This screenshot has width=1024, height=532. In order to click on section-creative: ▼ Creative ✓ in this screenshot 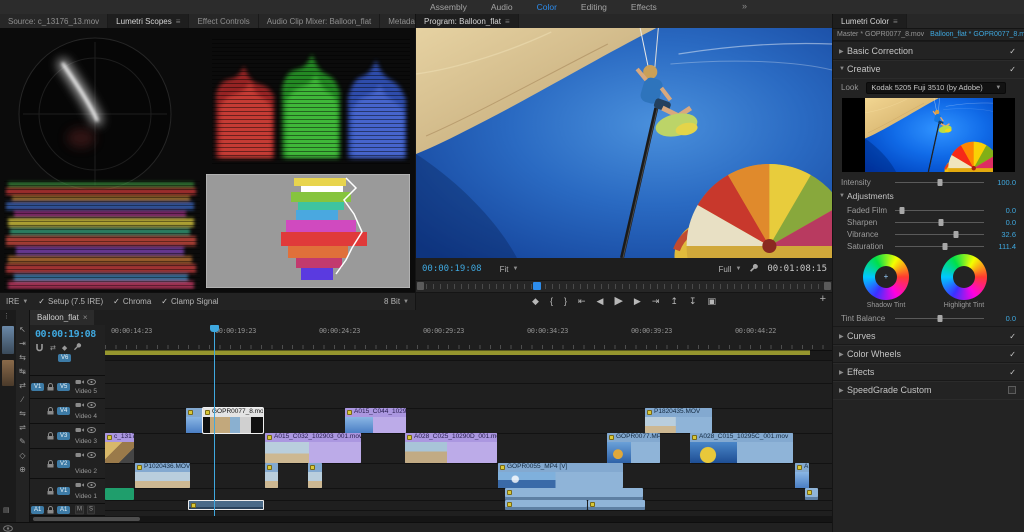, I will do `click(928, 69)`.